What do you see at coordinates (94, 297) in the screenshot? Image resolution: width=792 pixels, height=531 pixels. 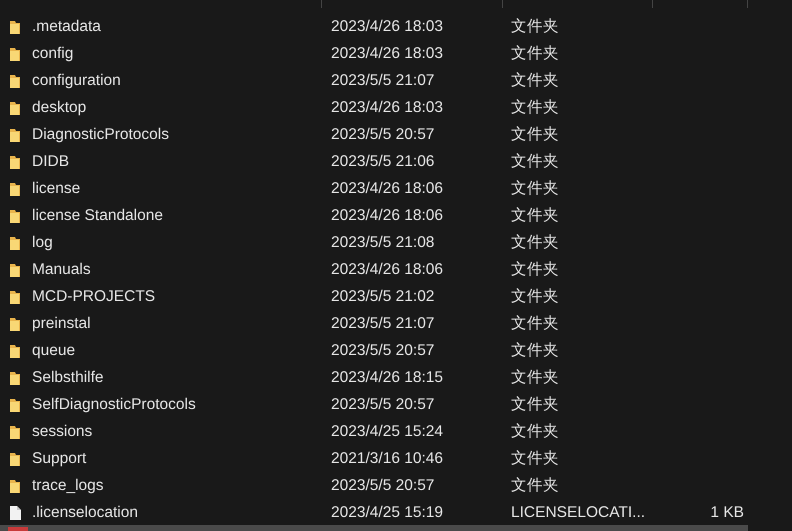 I see `file-name: MCD-PROJECTS` at bounding box center [94, 297].